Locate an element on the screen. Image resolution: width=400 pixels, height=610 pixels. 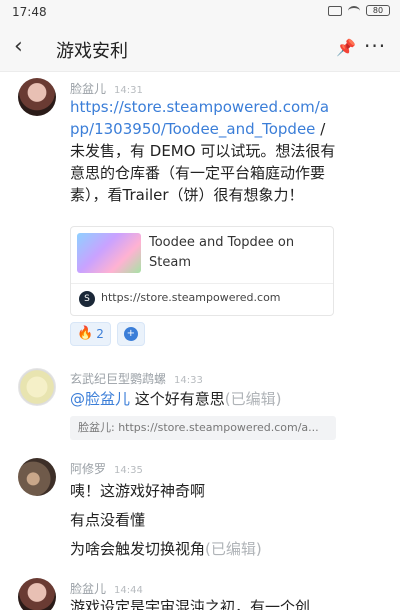
reaction-count: 2 is located at coordinates (100, 334).